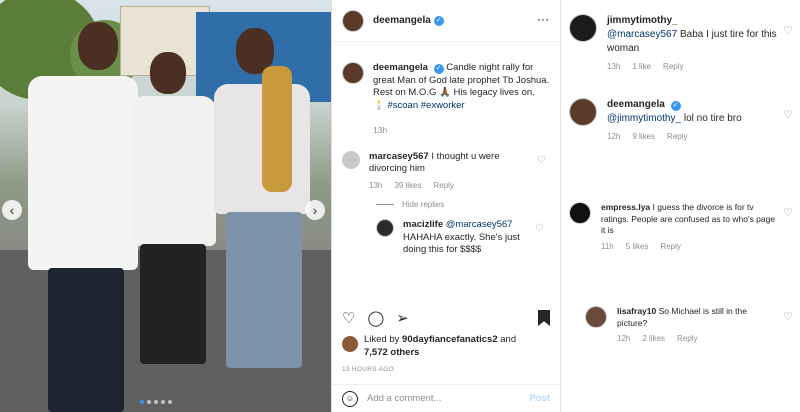  I want to click on caption-line: Rest on M.O.G 🙏🏾 His legacy lives on., so click(454, 92).